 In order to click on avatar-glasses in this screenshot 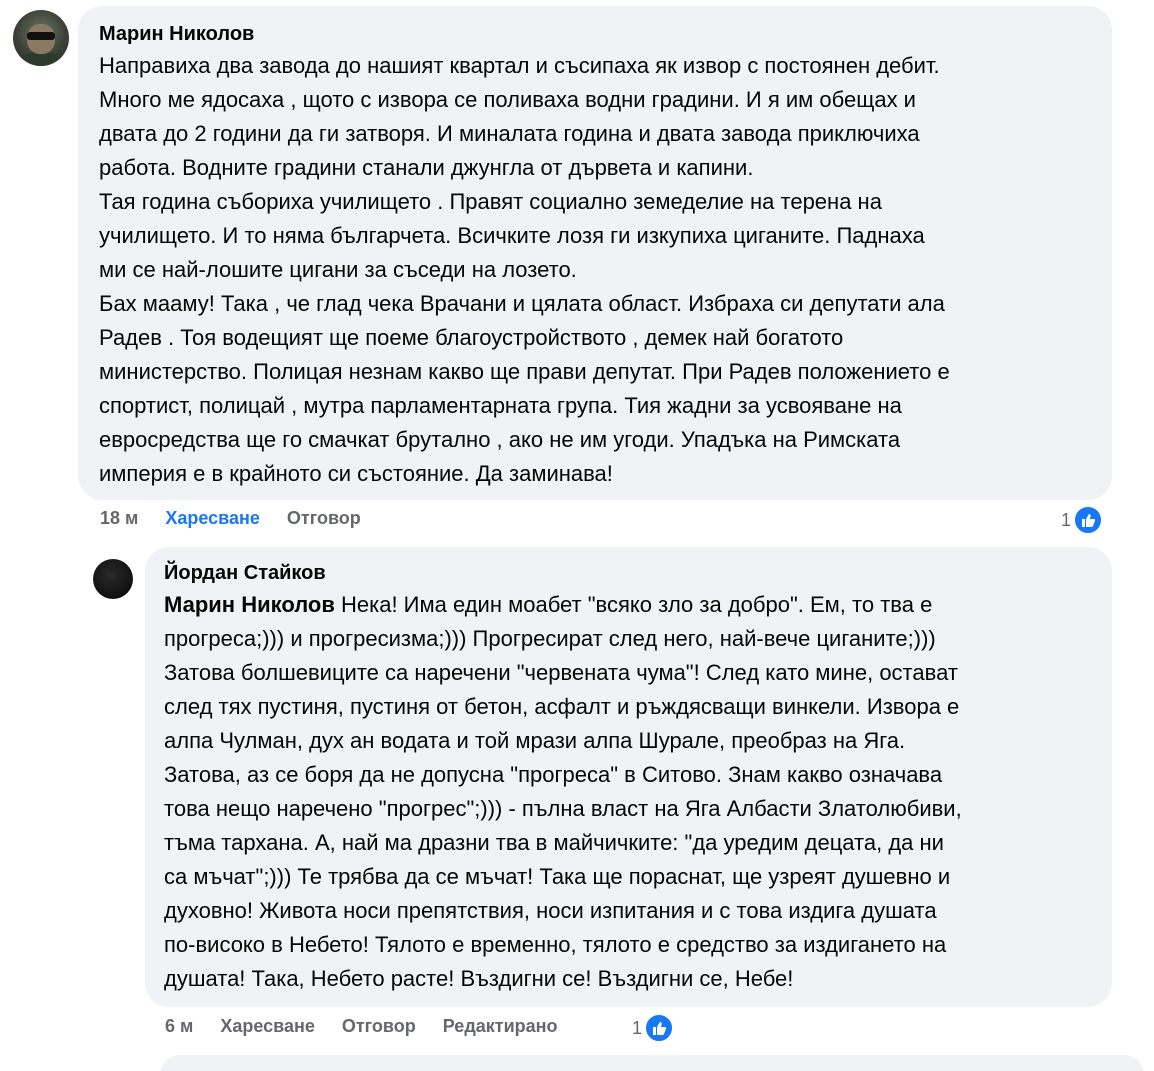, I will do `click(41, 36)`.